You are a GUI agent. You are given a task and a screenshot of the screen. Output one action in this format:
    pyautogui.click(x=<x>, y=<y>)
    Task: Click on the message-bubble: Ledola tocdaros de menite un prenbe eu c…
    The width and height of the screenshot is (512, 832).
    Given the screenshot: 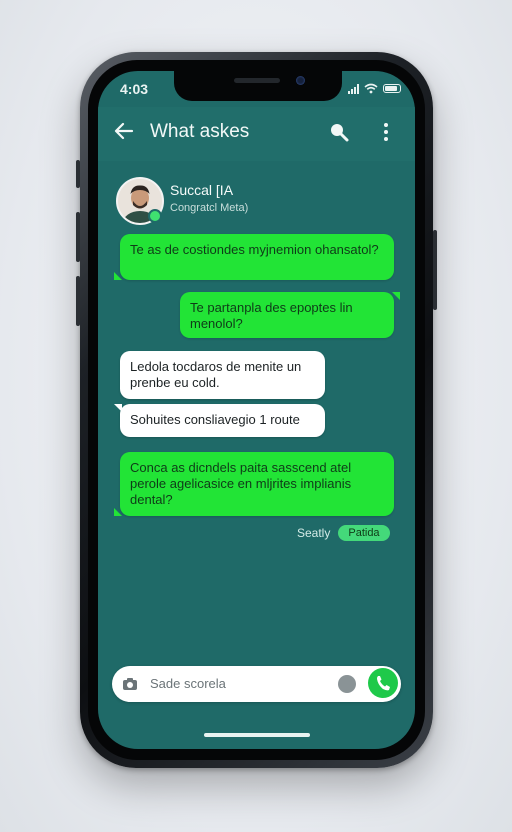 What is the action you would take?
    pyautogui.click(x=222, y=375)
    